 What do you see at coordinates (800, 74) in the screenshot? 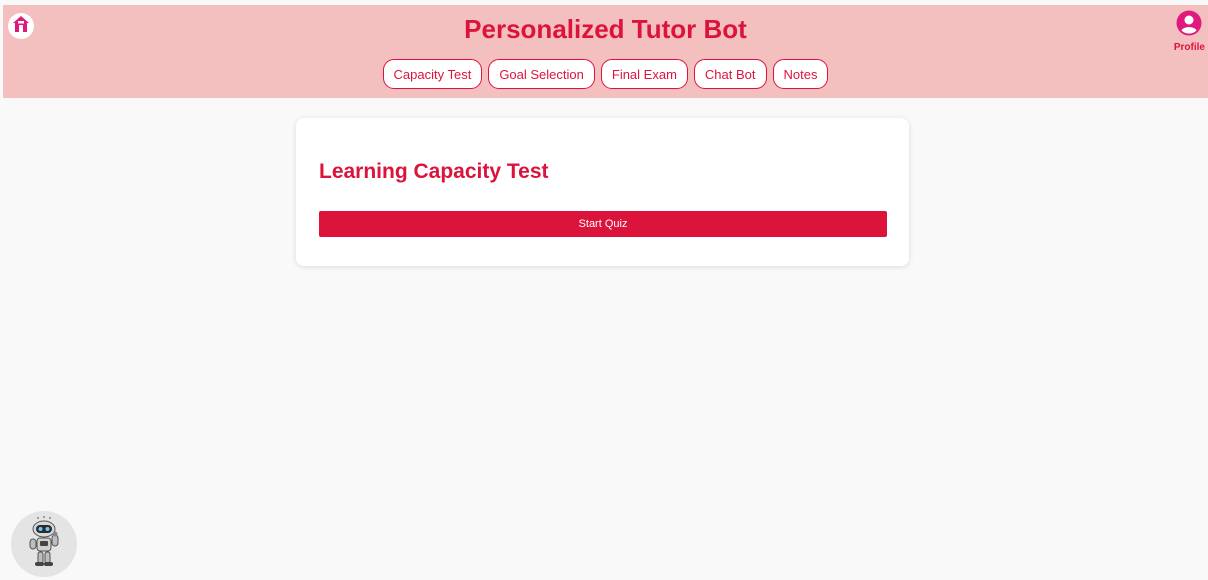
I see `nav-notes: Notes` at bounding box center [800, 74].